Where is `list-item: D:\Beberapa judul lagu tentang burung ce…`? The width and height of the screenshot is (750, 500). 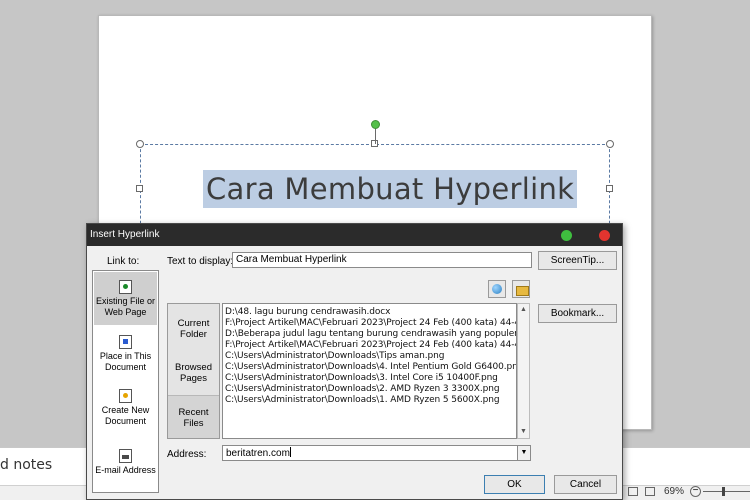
list-item: D:\Beberapa judul lagu tentang burung ce… is located at coordinates (370, 334).